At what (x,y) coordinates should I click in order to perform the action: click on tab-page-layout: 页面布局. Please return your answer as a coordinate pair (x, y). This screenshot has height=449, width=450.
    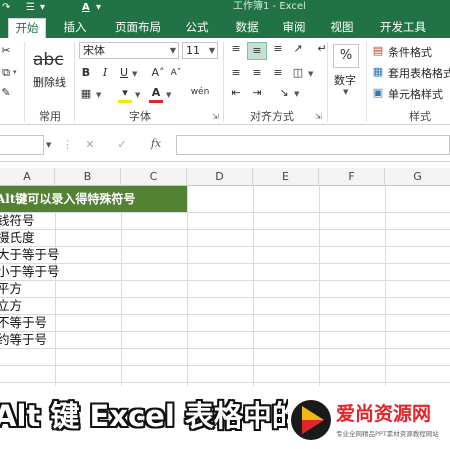
    Looking at the image, I should click on (138, 28).